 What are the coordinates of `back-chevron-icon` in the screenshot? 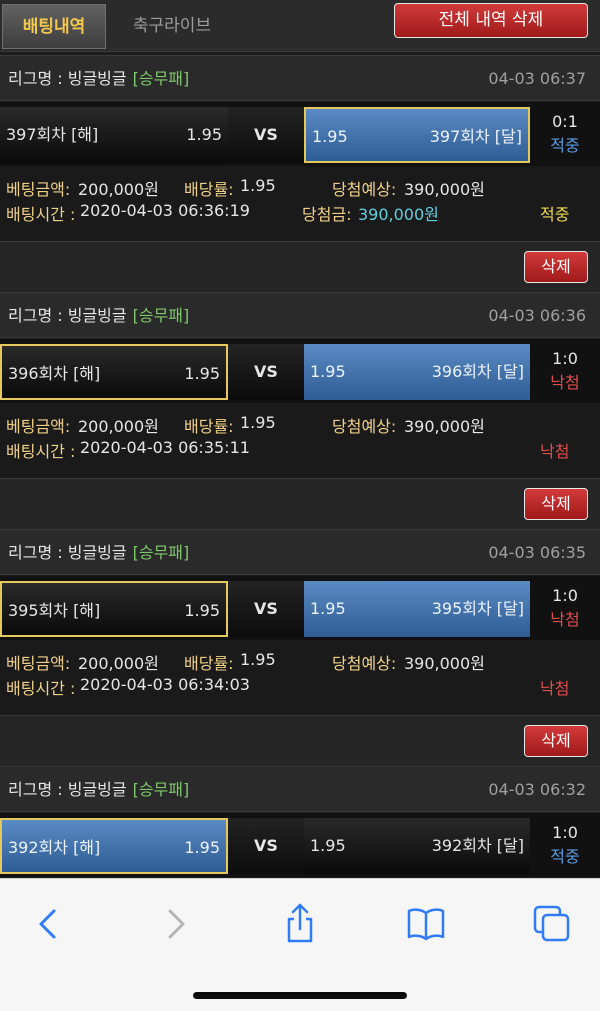 It's located at (49, 924).